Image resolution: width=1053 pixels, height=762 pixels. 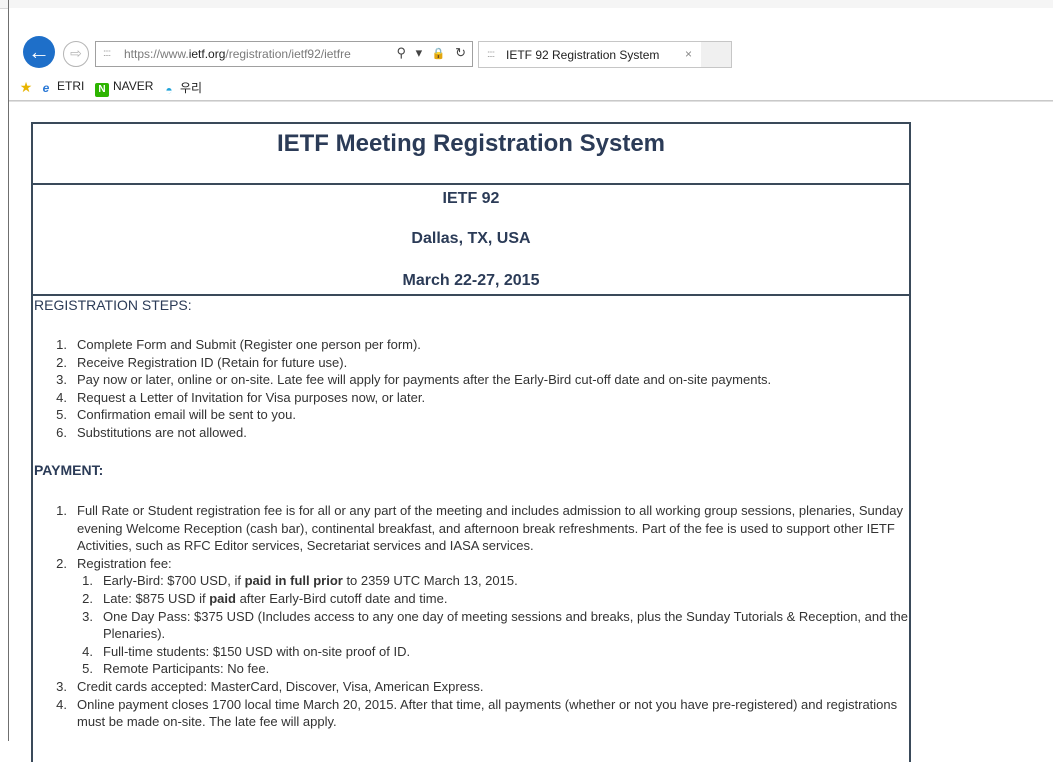 What do you see at coordinates (207, 54) in the screenshot?
I see `url-host: ietf.org` at bounding box center [207, 54].